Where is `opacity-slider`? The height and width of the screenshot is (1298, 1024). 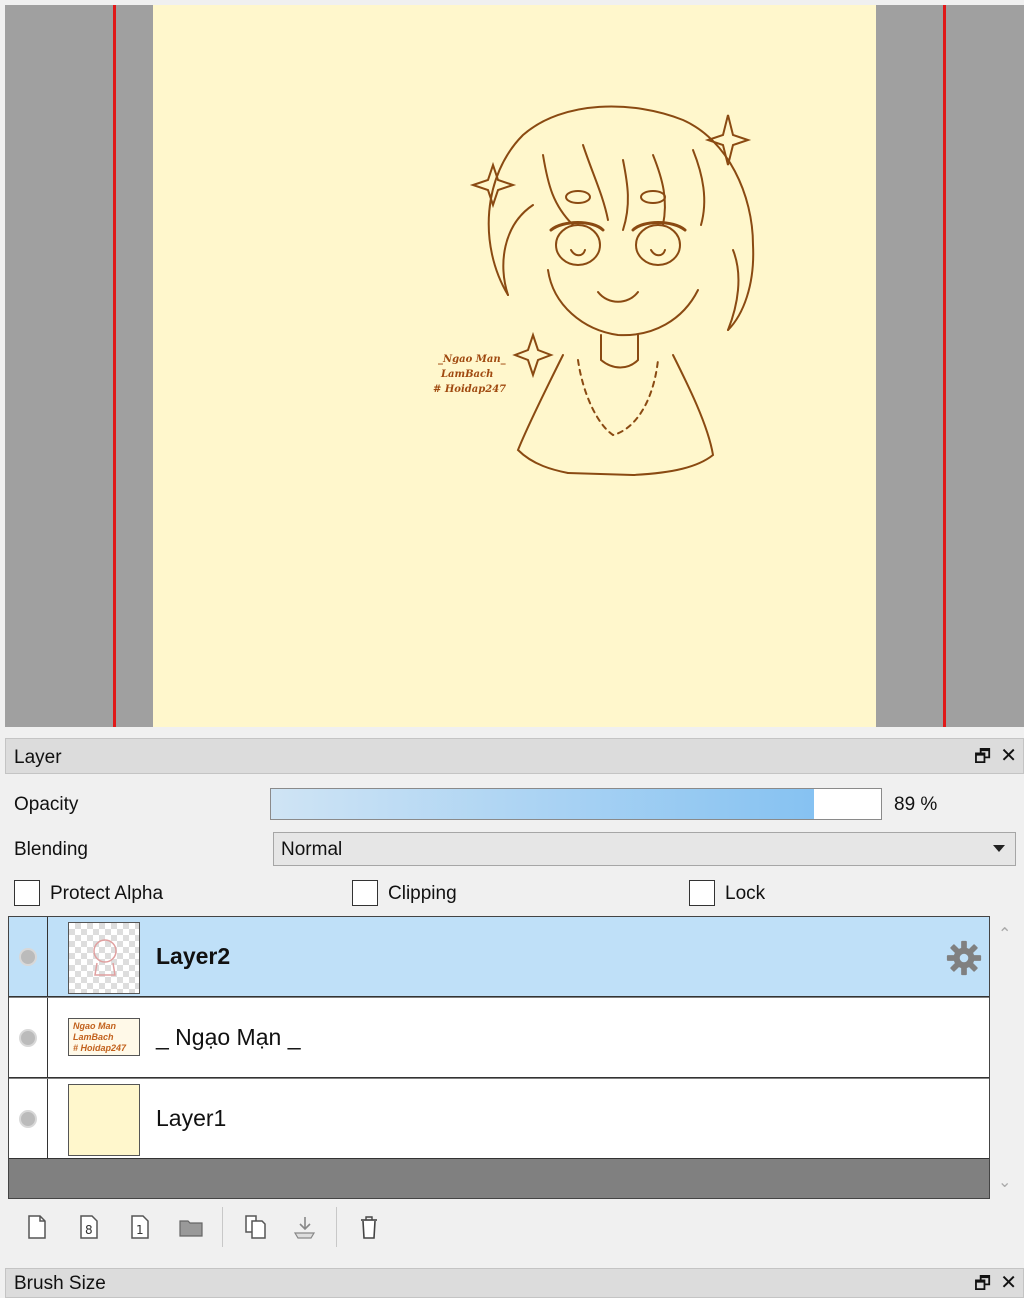
opacity-slider is located at coordinates (576, 804).